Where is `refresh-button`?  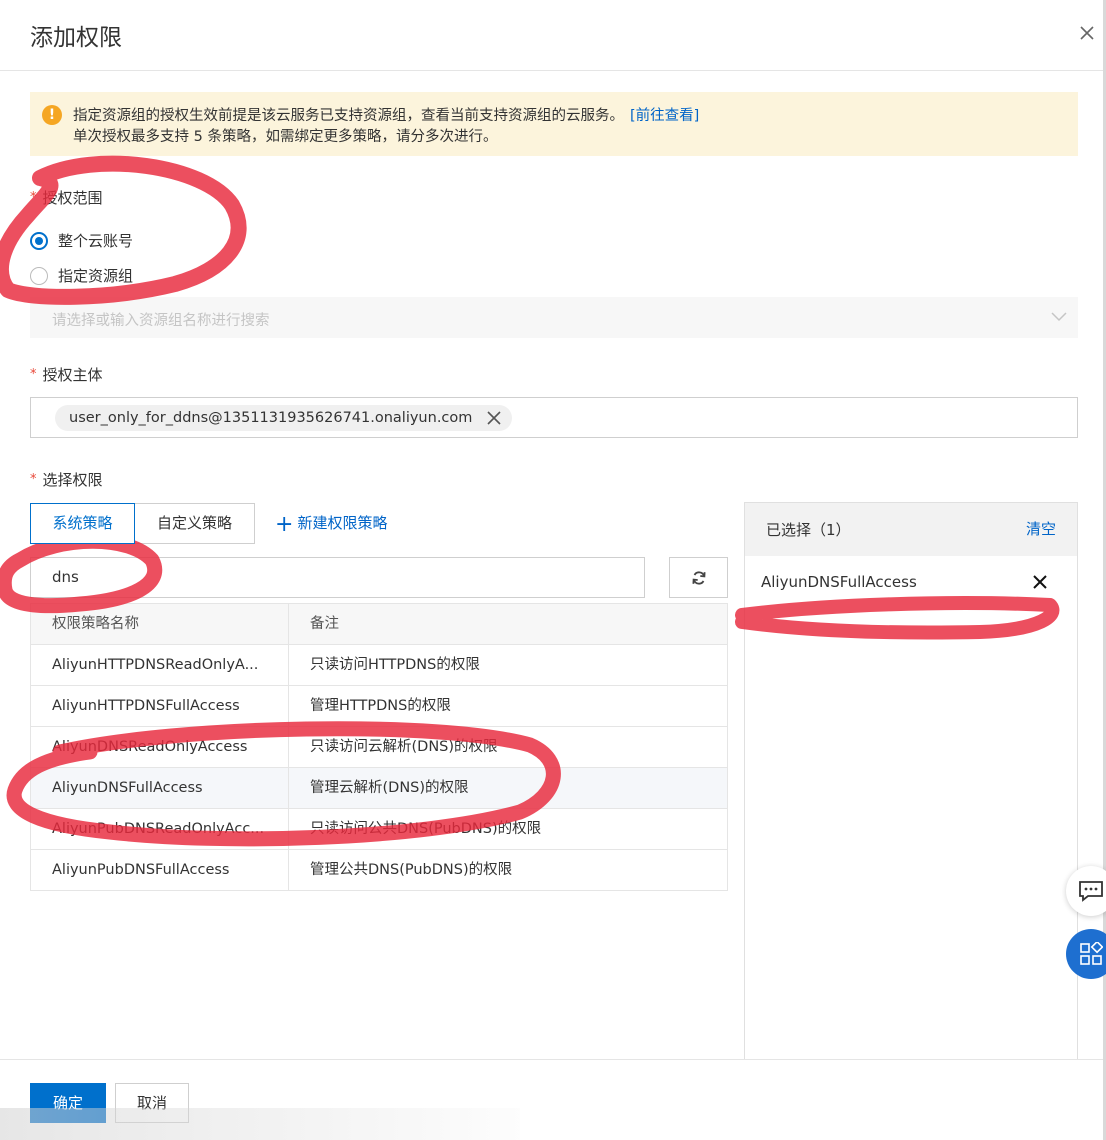 refresh-button is located at coordinates (698, 577).